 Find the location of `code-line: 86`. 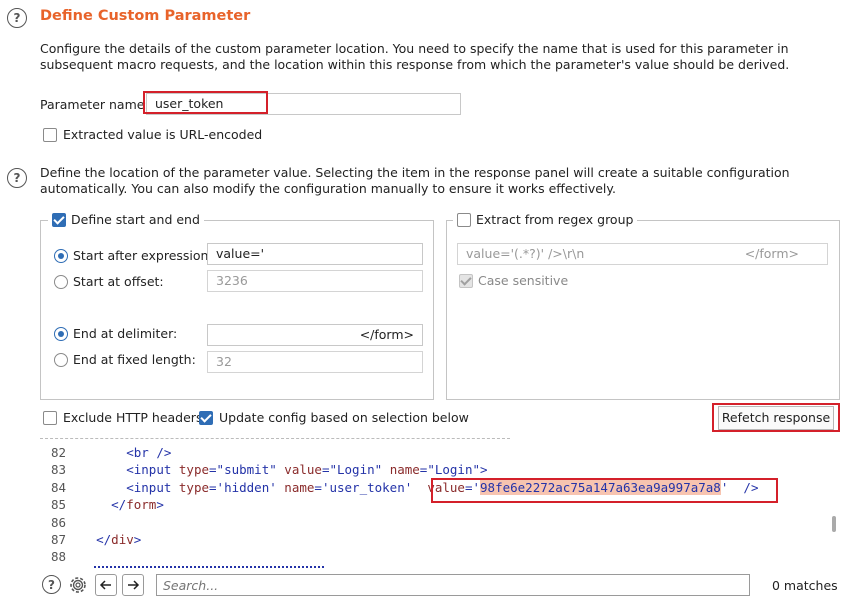

code-line: 86 is located at coordinates (399, 522).